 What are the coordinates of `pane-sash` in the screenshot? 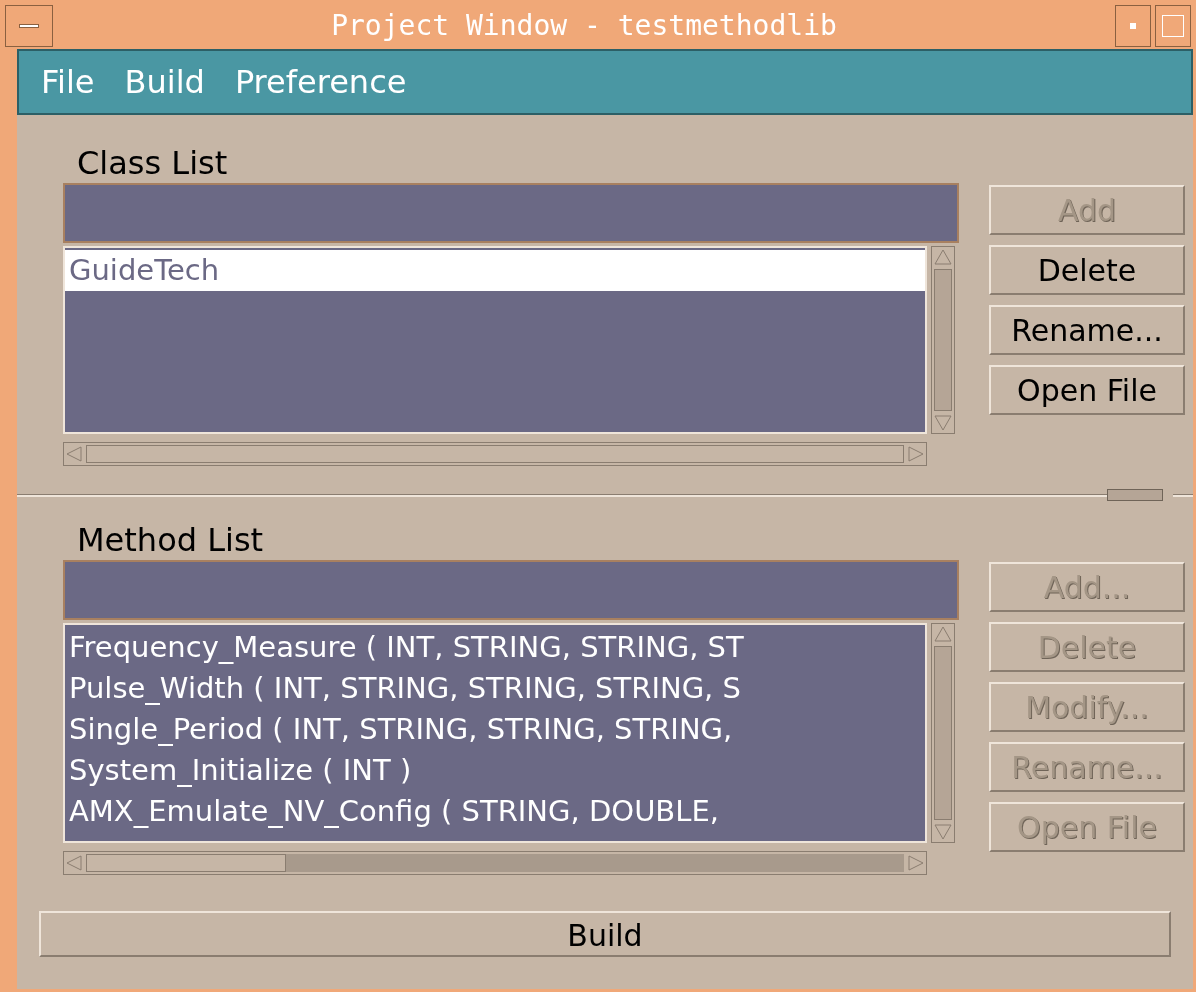 It's located at (1135, 495).